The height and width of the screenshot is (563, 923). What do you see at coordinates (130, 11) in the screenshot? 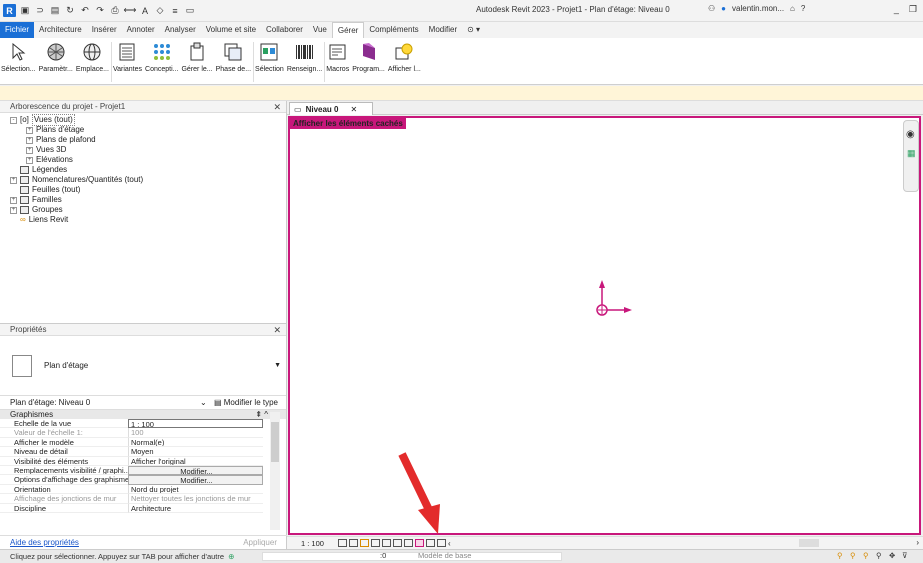
I see `measure-icon: ⟷` at bounding box center [130, 11].